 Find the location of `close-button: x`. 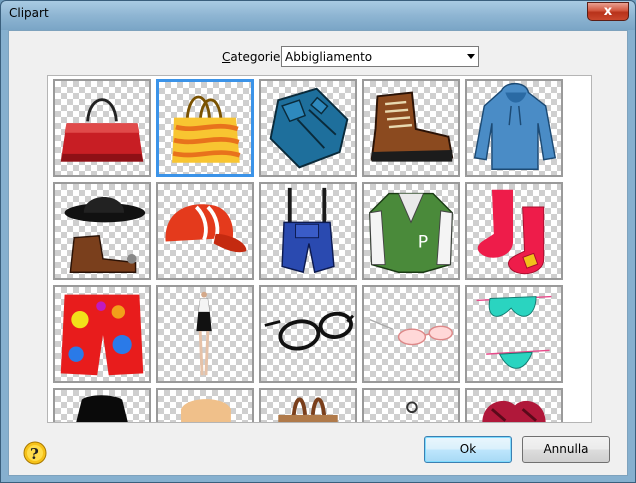

close-button: x is located at coordinates (608, 11).